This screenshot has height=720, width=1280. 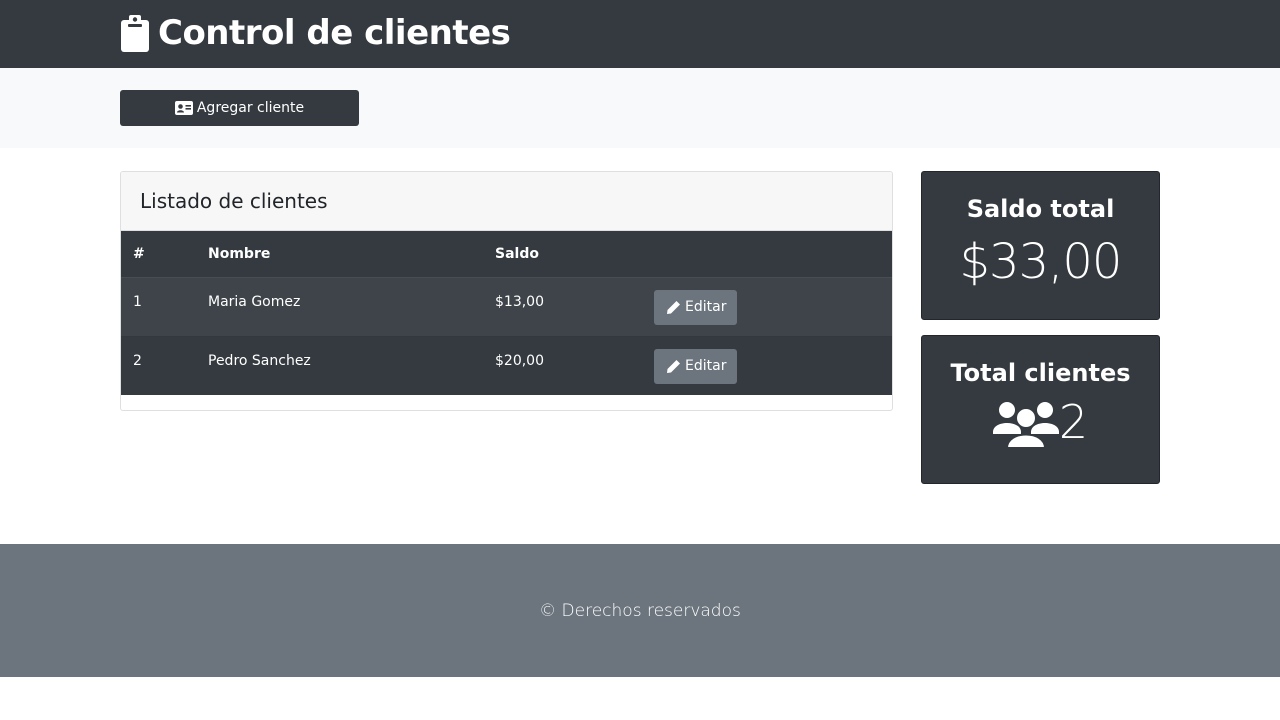 I want to click on table-row: 1 Maria Gomez $13,00 Editar, so click(x=506, y=306).